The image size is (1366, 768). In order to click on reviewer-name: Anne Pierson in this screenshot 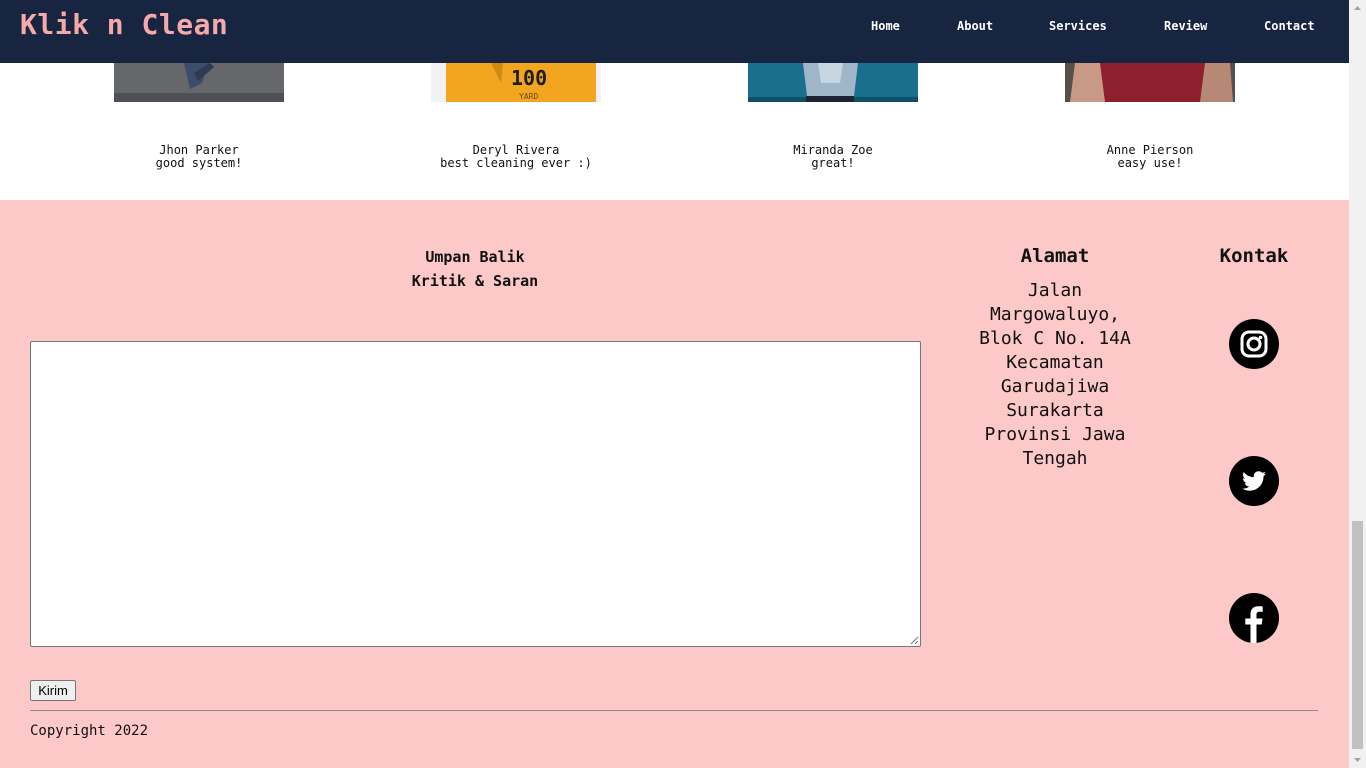, I will do `click(1150, 150)`.